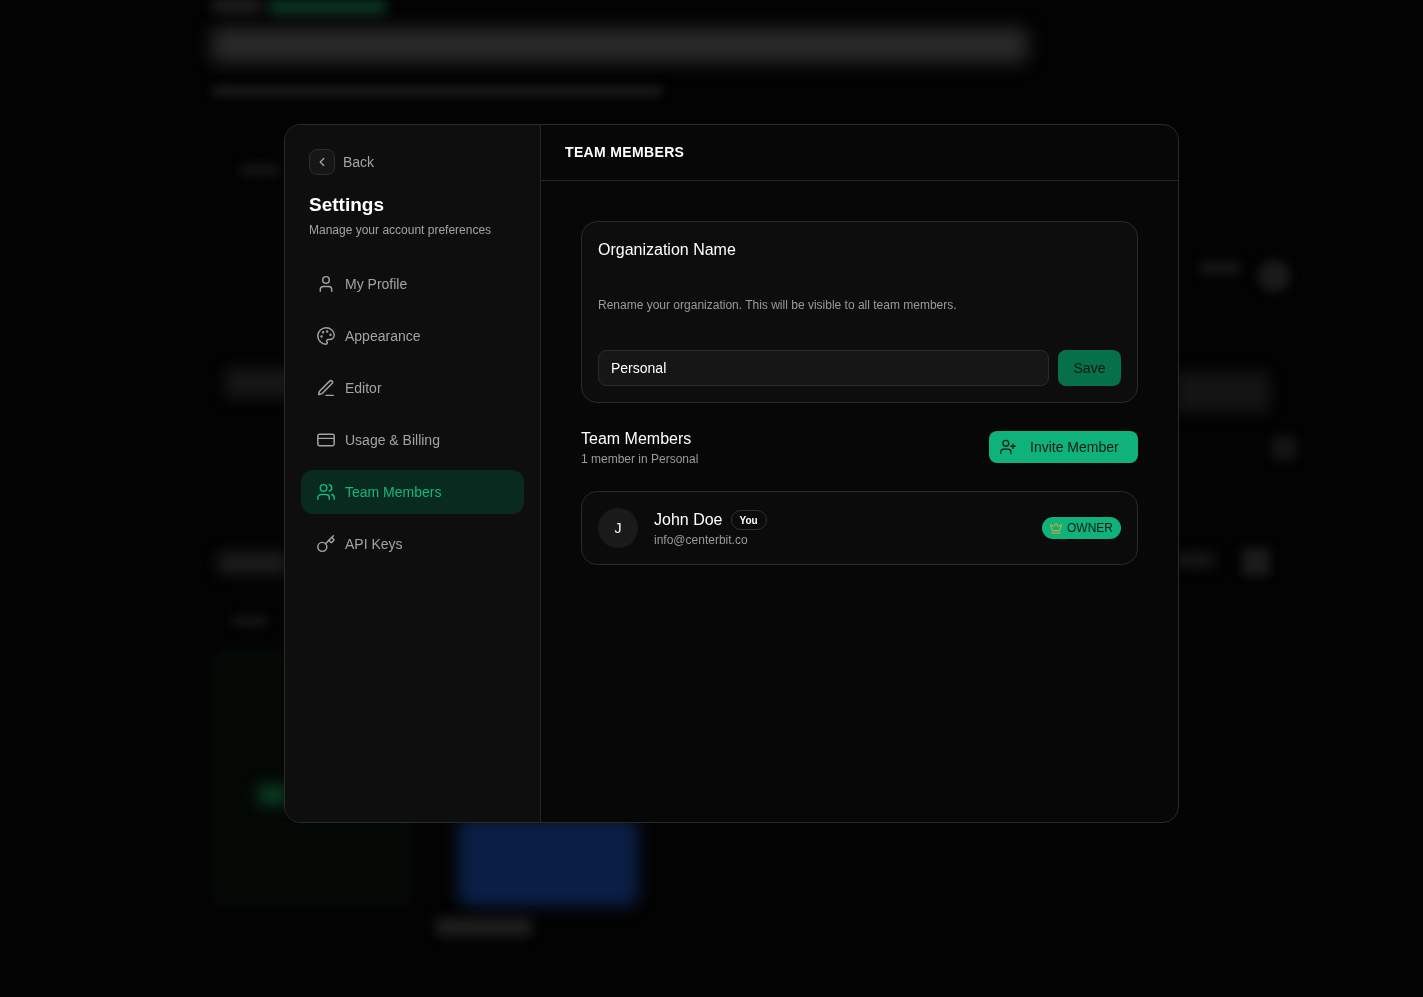 The image size is (1423, 997). What do you see at coordinates (412, 440) in the screenshot?
I see `sidebar-nav-item: Usage & Billing` at bounding box center [412, 440].